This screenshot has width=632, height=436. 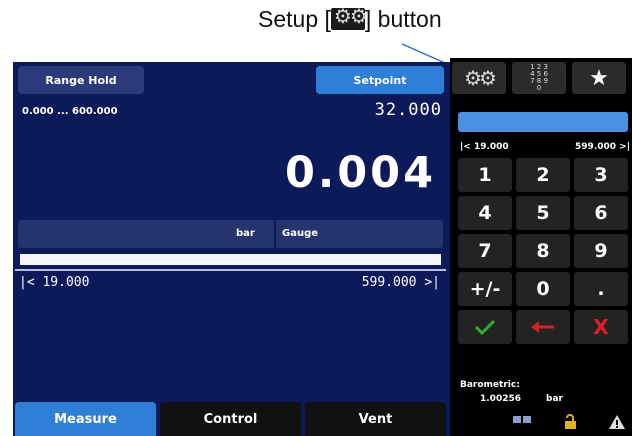 I want to click on barometric-label: Barometric:, so click(x=490, y=385).